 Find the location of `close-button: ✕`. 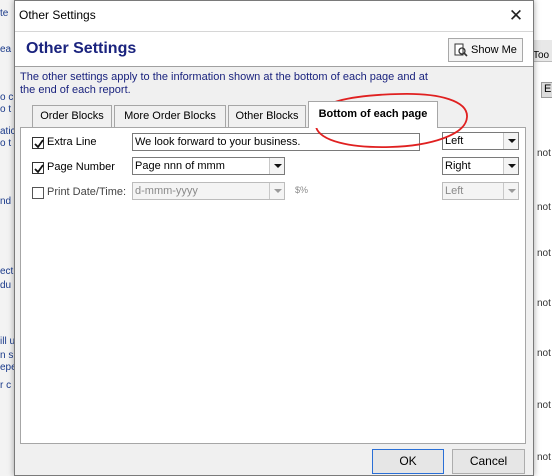

close-button: ✕ is located at coordinates (516, 16).